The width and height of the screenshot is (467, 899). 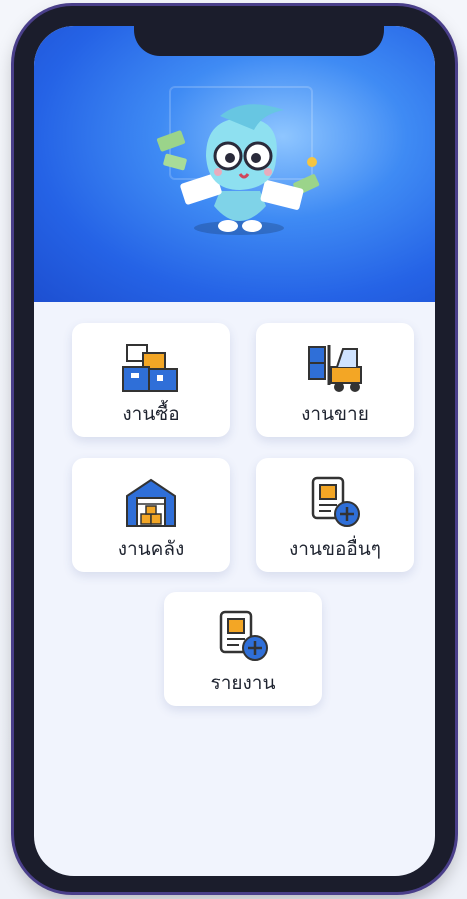 I want to click on warehouse-label: งานคลัง, so click(x=151, y=549).